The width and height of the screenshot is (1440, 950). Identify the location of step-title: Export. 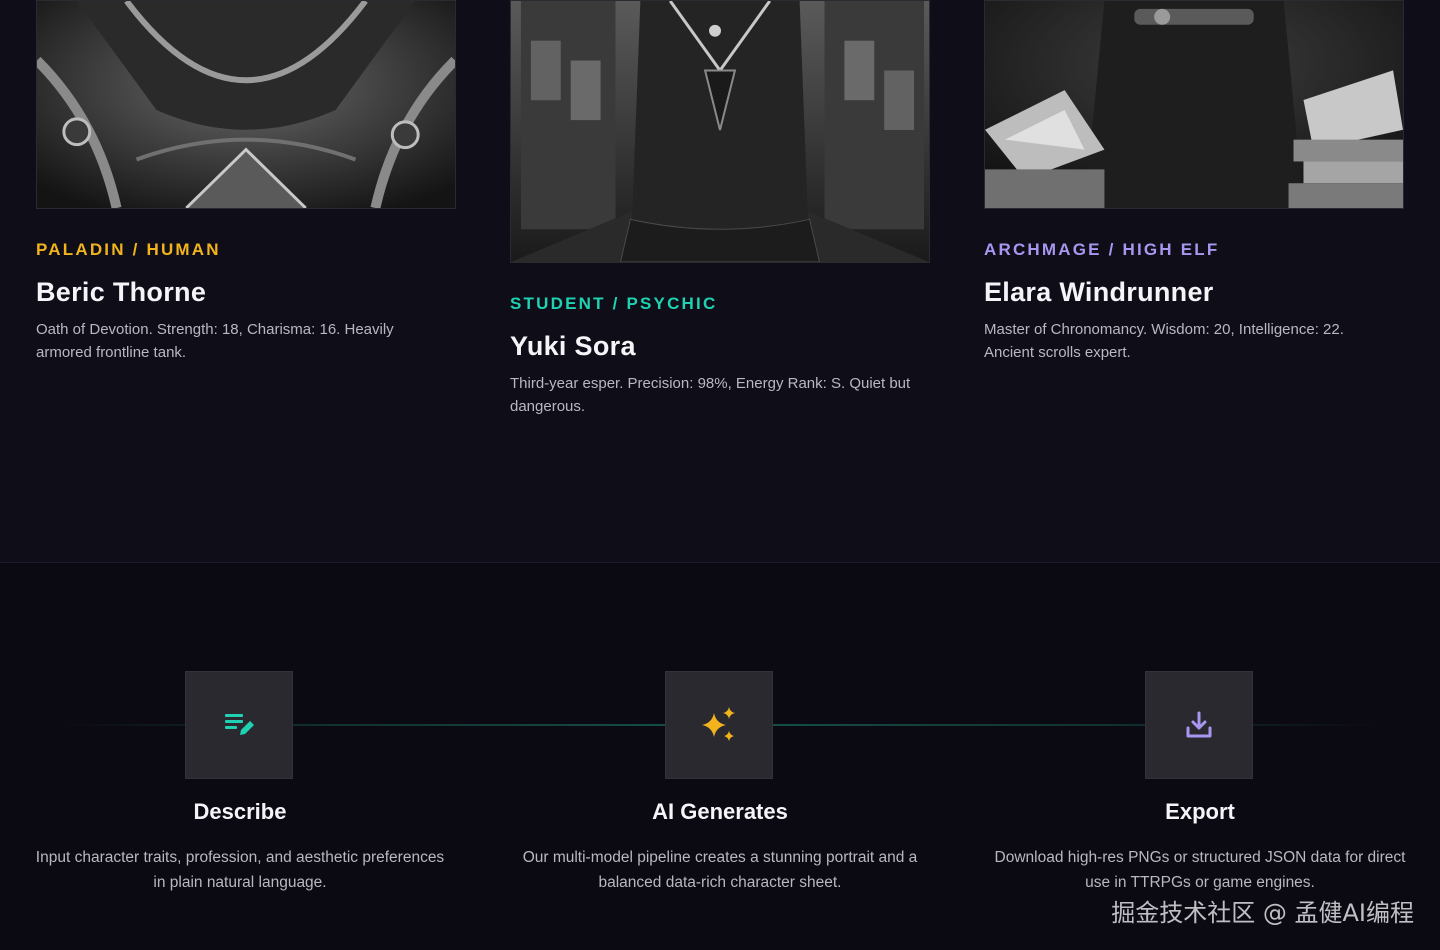
(1200, 811).